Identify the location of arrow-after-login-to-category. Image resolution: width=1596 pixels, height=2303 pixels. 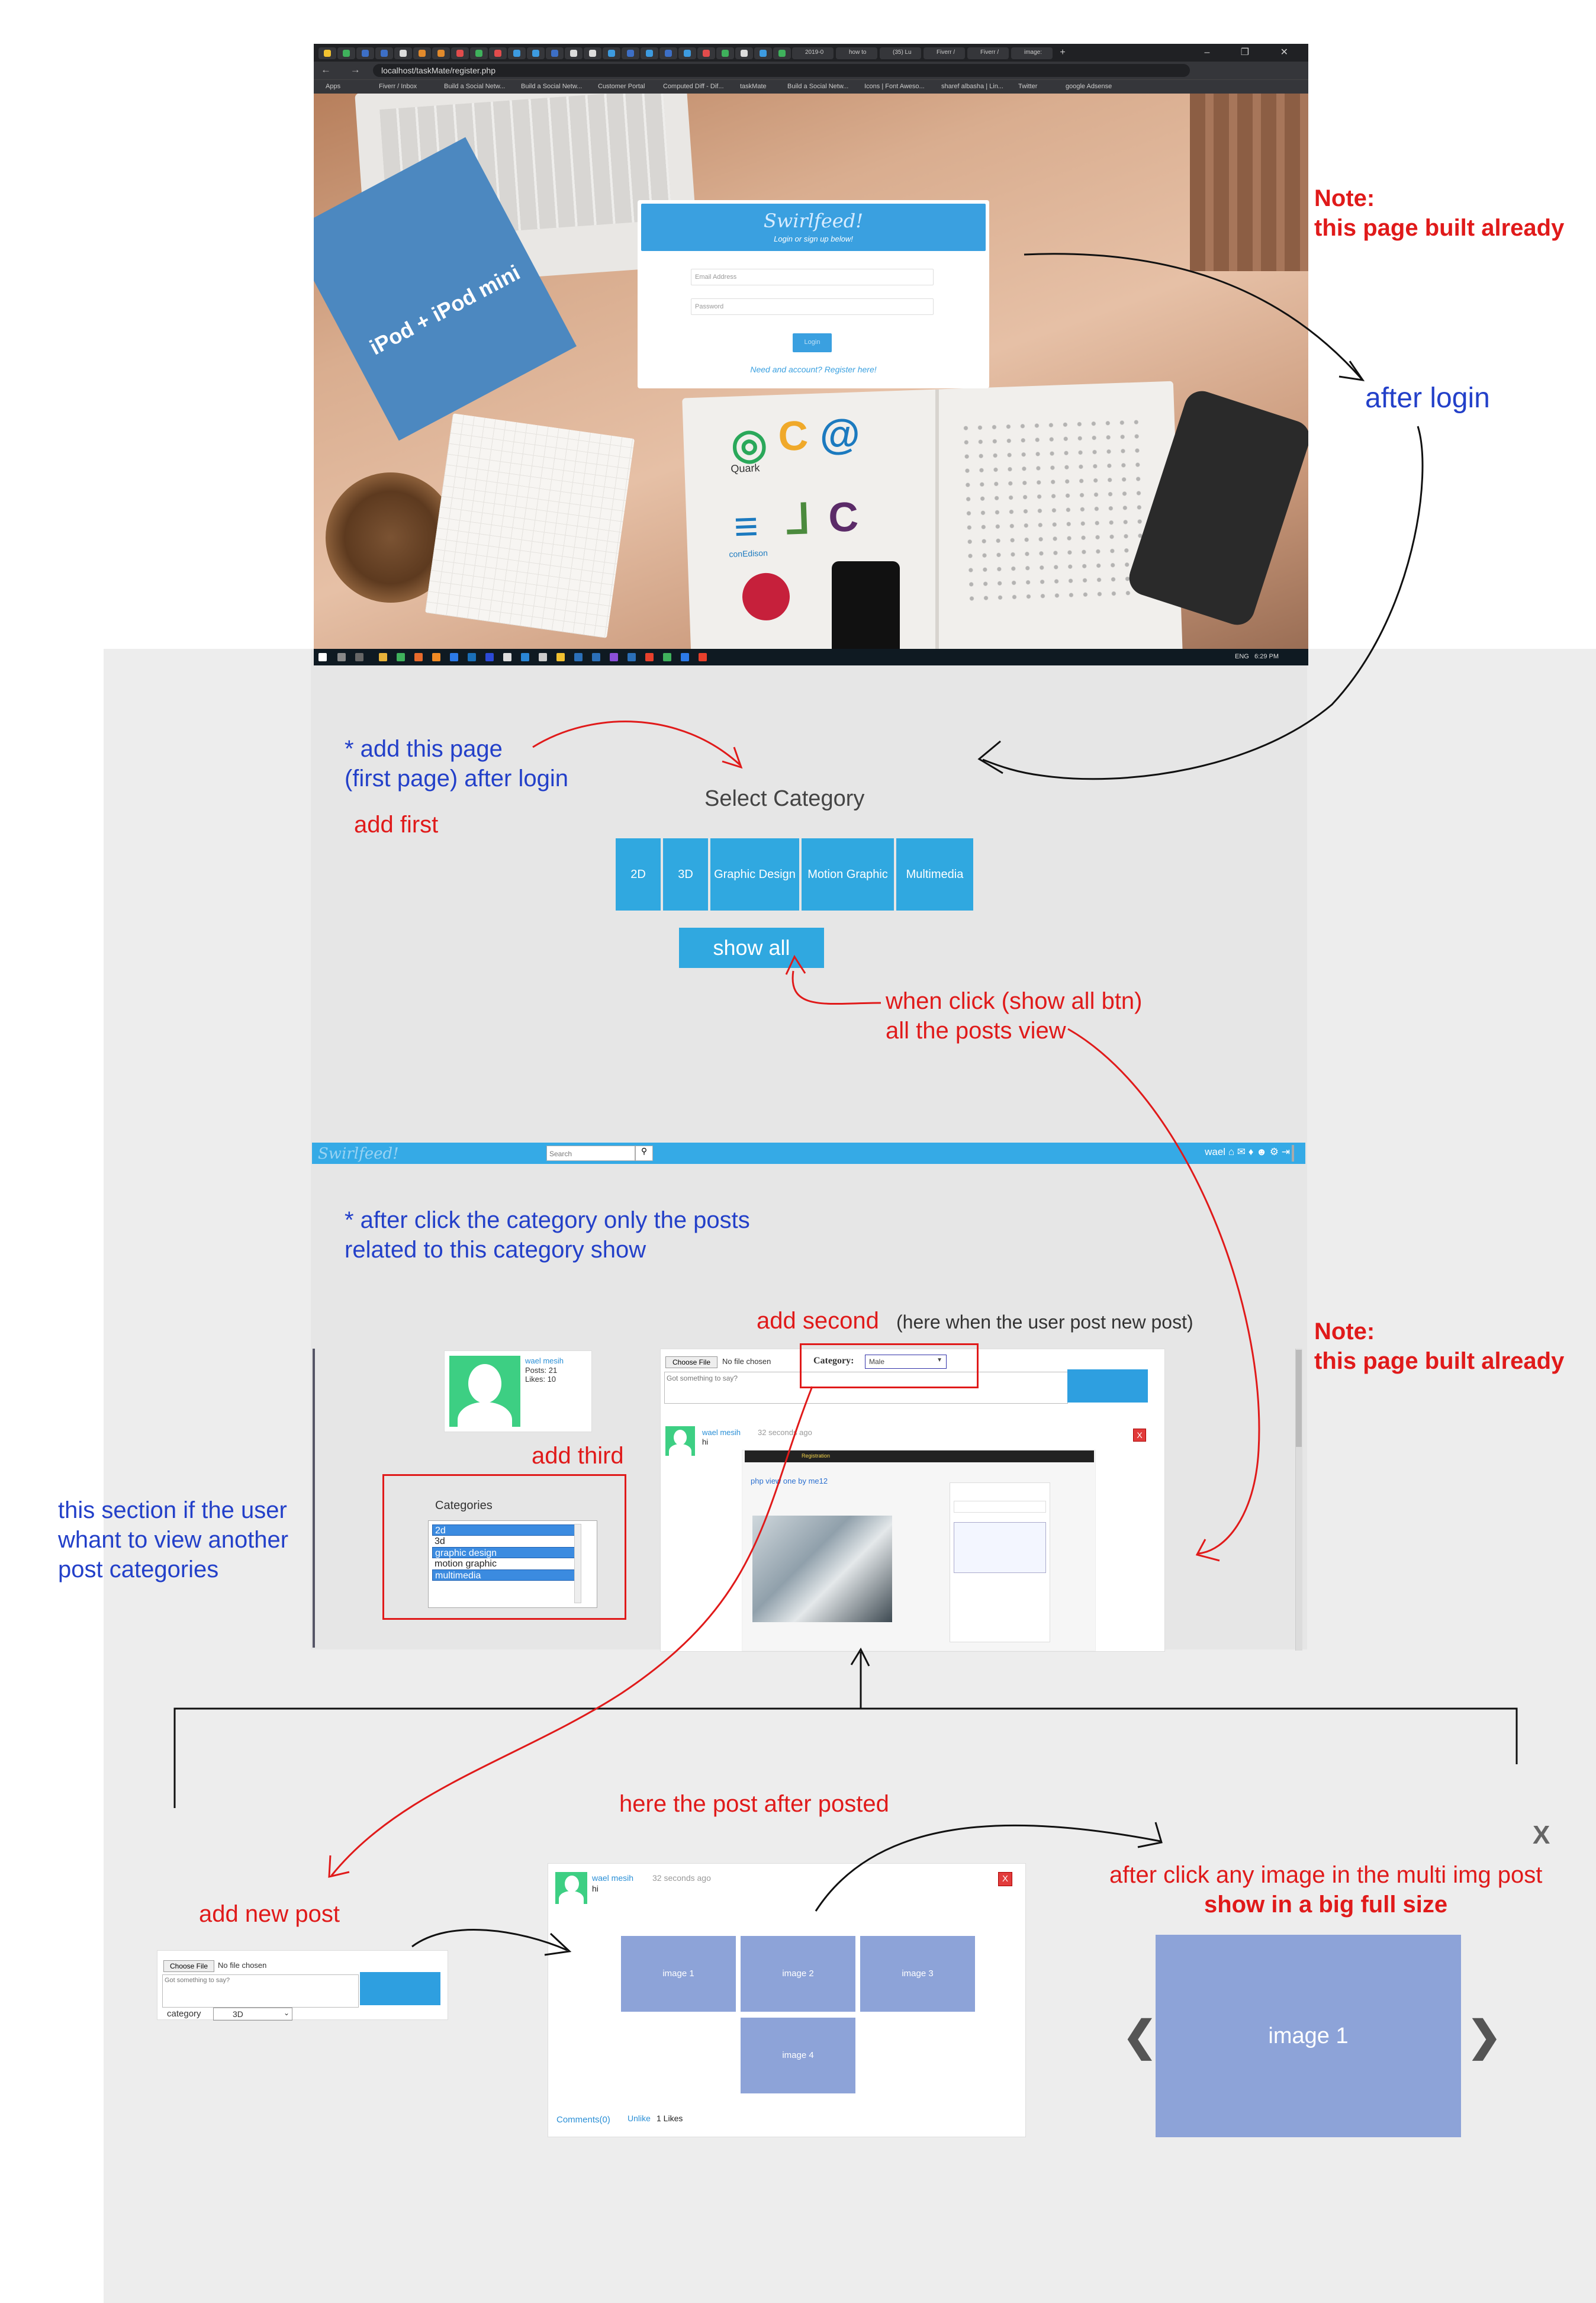
(1203, 603).